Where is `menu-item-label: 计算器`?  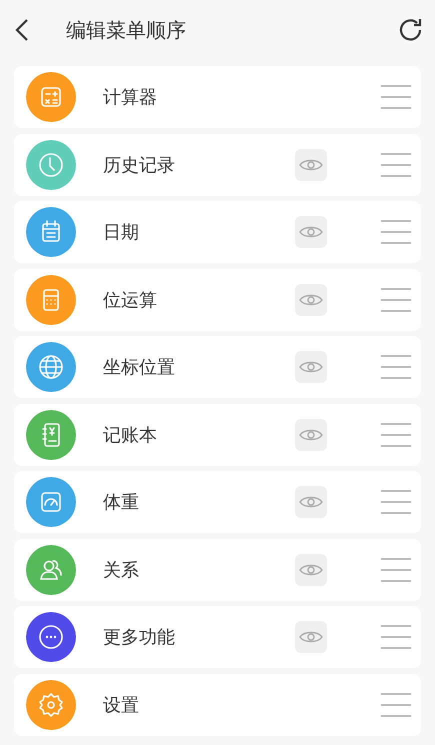
menu-item-label: 计算器 is located at coordinates (130, 97).